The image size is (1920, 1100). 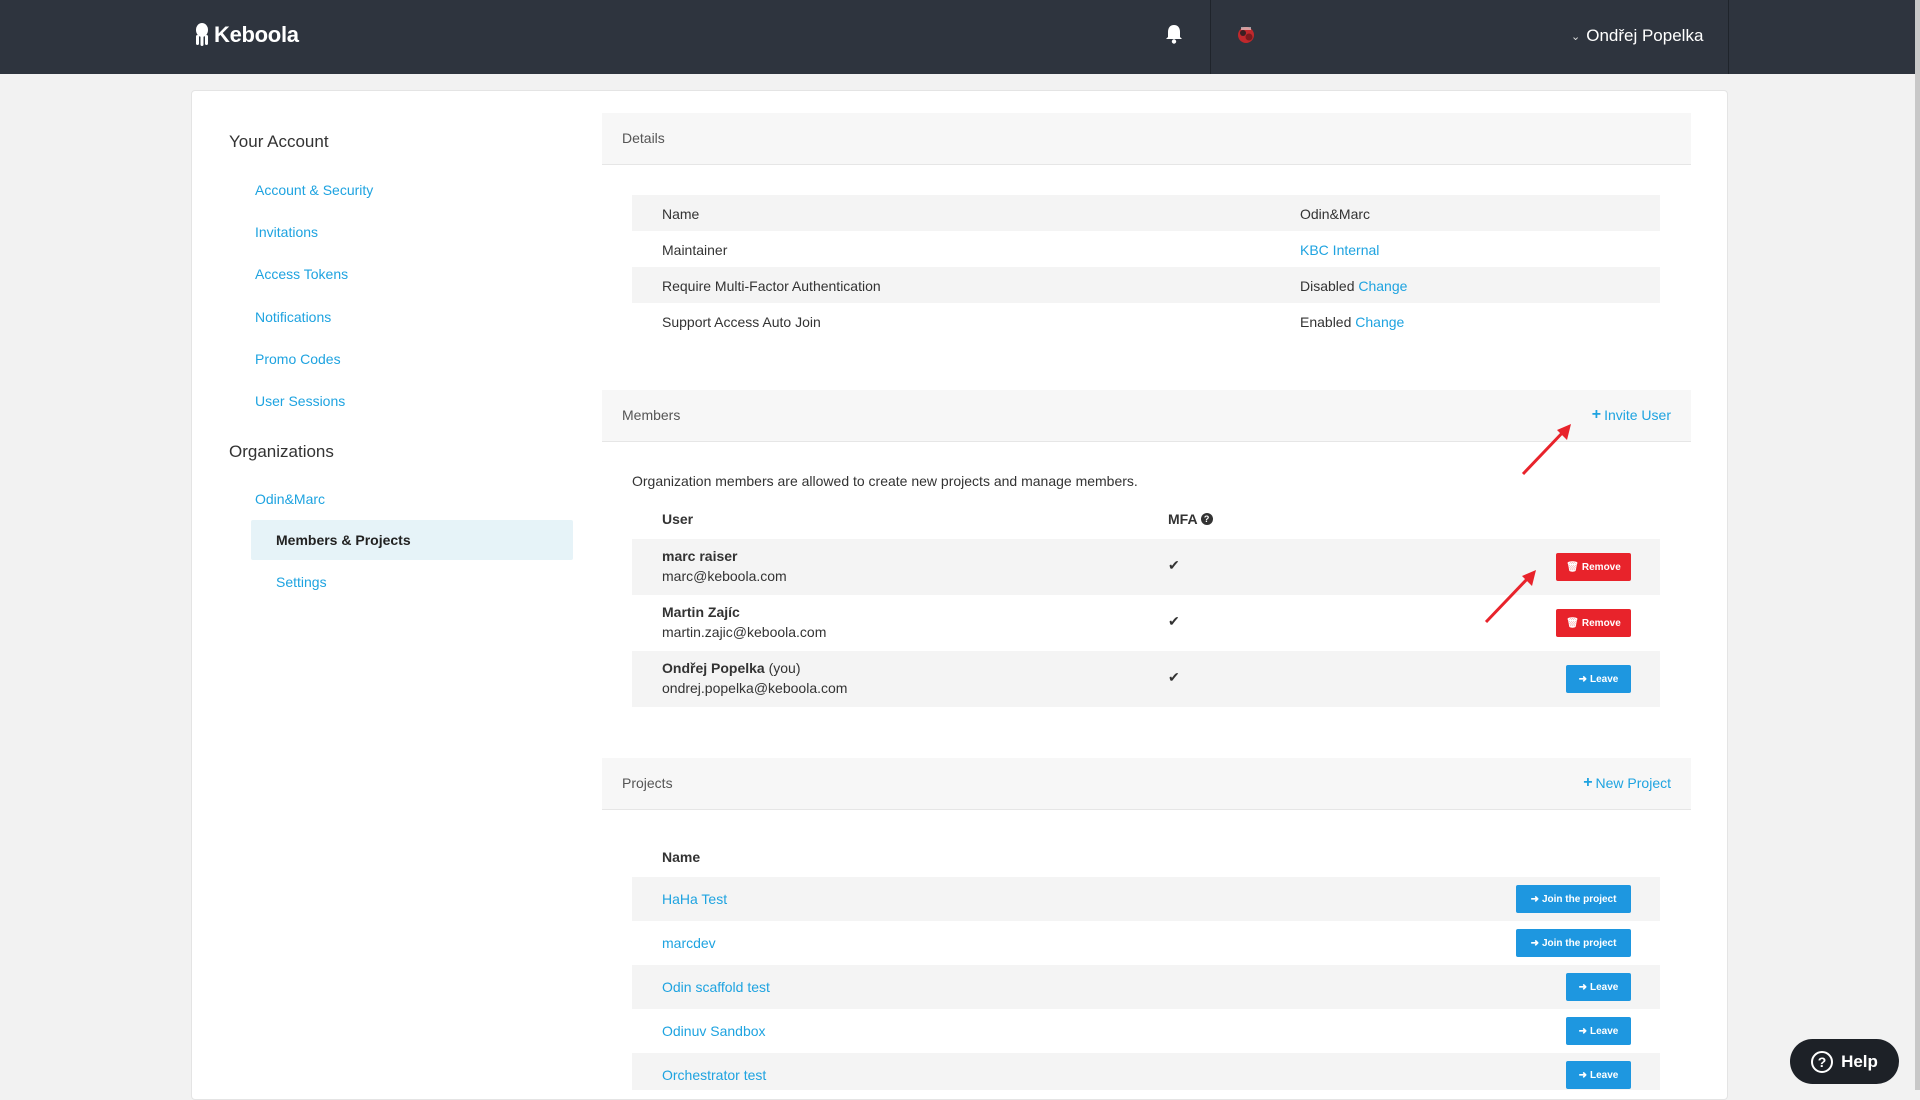 I want to click on sidebar-item-account-security: Account & Security, so click(x=314, y=190).